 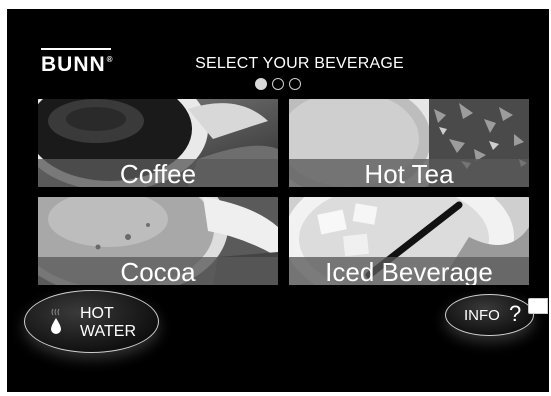 I want to click on hot-water-button: HOT WATER, so click(x=91, y=321).